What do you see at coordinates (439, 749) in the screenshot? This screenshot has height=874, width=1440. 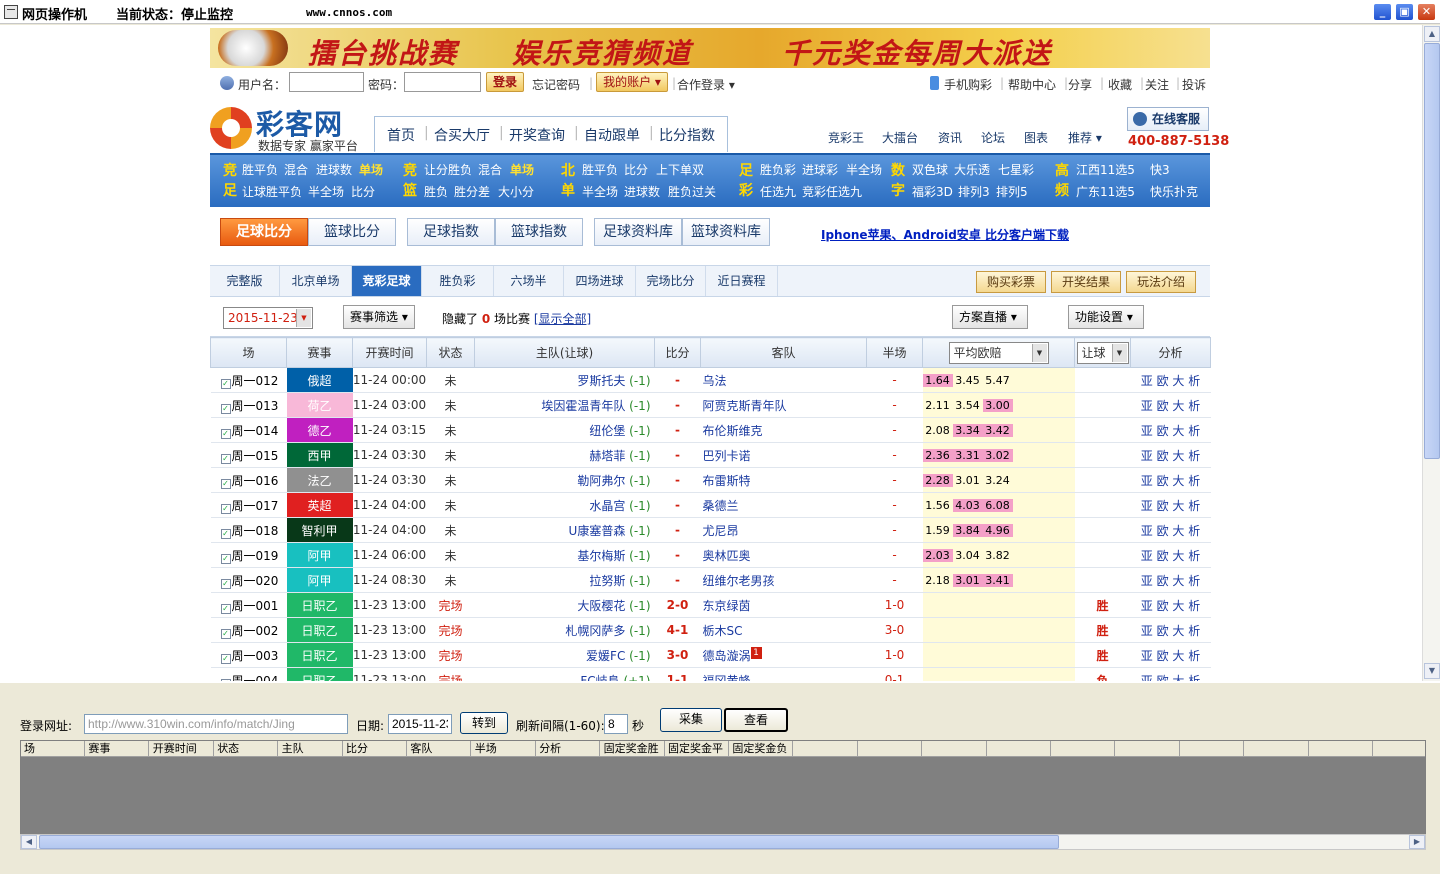 I see `grid-col-header: 客队` at bounding box center [439, 749].